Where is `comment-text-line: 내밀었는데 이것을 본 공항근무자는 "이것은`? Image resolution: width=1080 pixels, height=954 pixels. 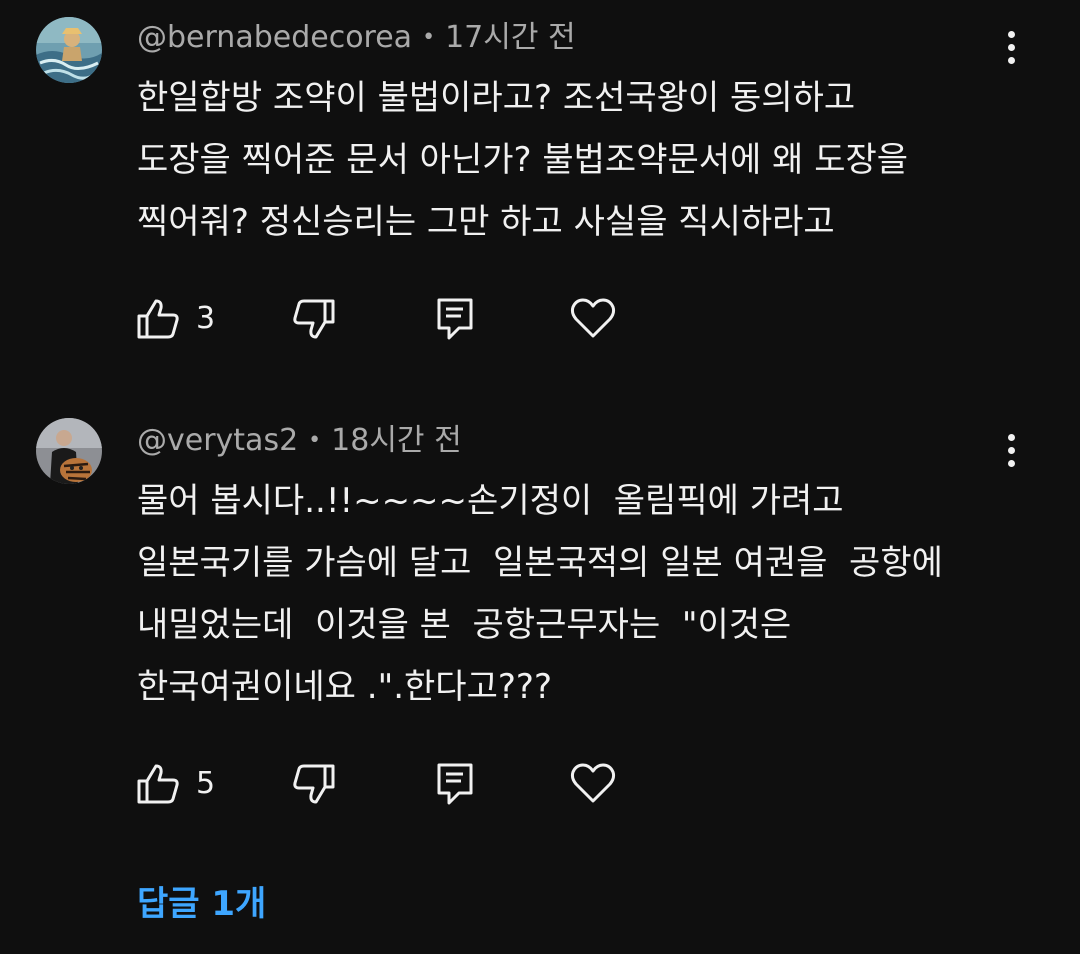
comment-text-line: 내밀었는데 이것을 본 공항근무자는 "이것은 is located at coordinates (464, 625).